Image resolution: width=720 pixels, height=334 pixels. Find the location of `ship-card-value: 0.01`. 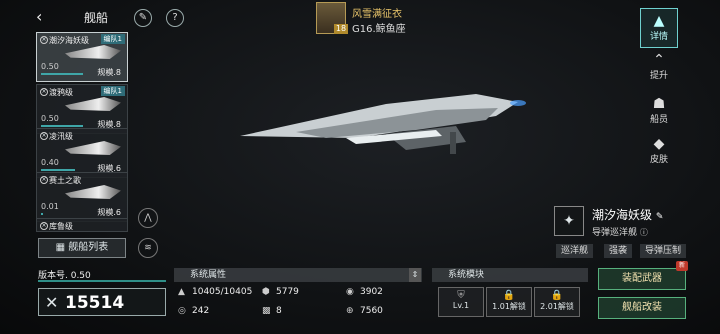

ship-card-value: 0.01 is located at coordinates (50, 206).